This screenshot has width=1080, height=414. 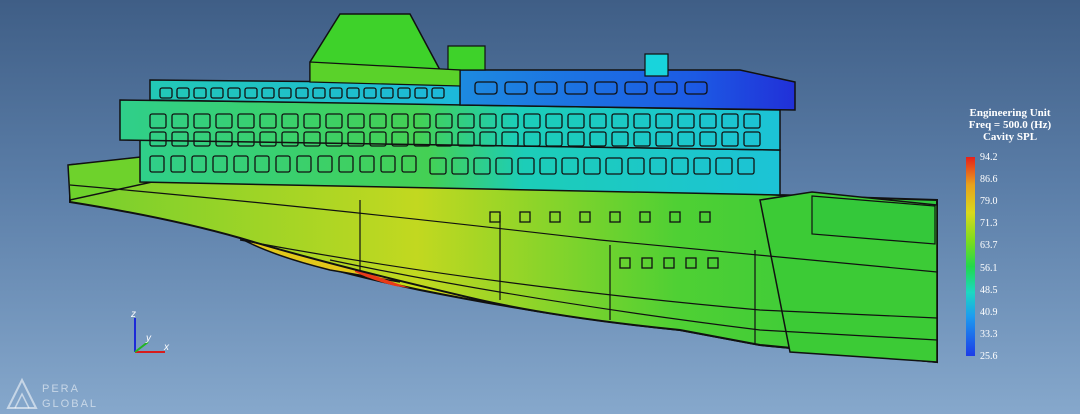 I want to click on funnel, so click(x=466, y=58).